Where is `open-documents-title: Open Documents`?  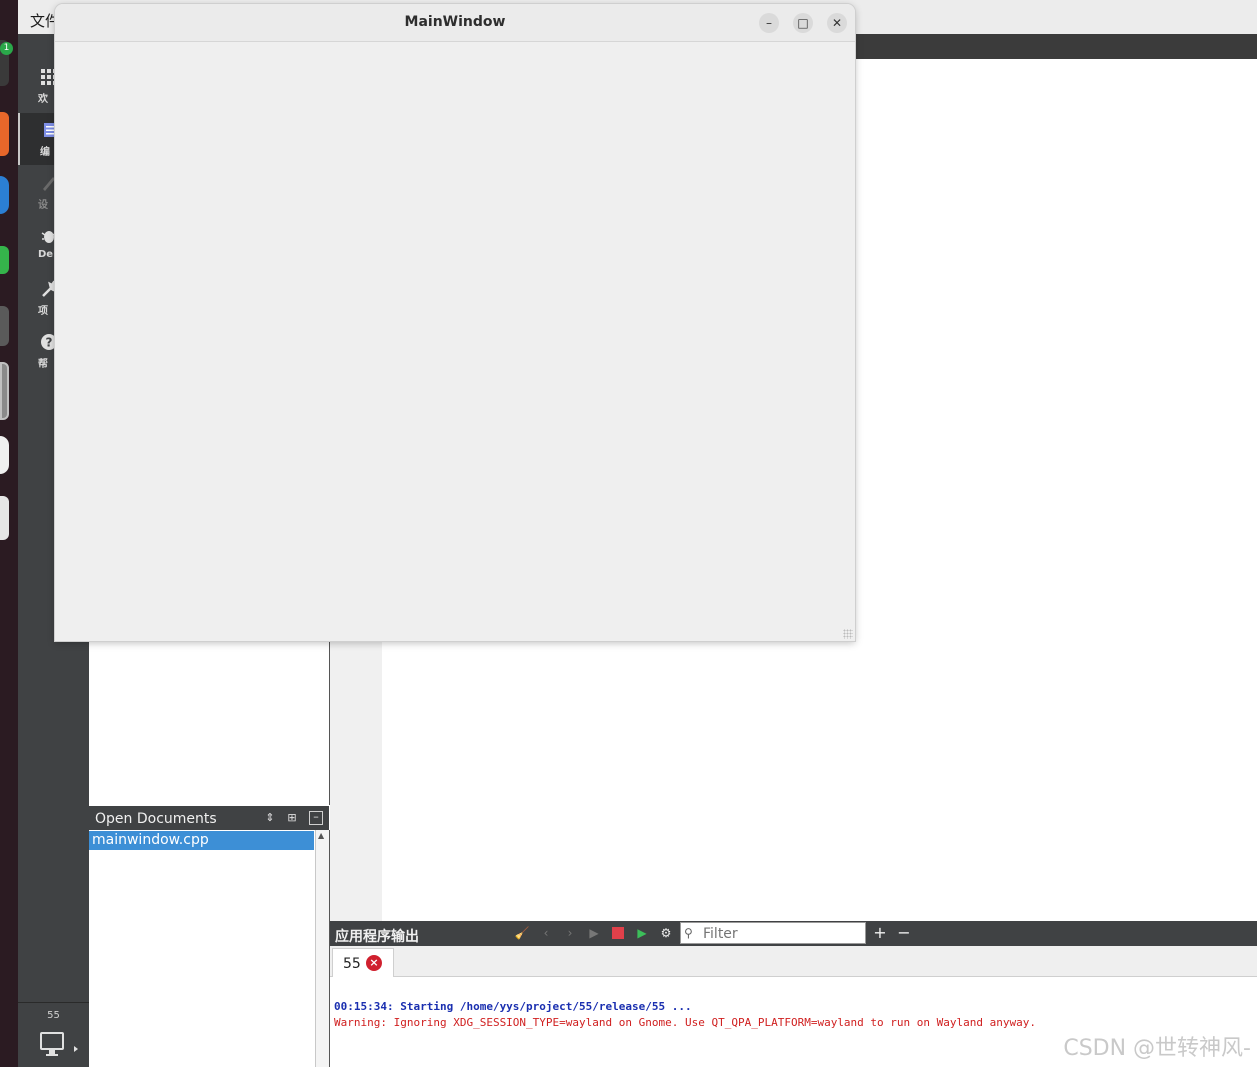
open-documents-title: Open Documents is located at coordinates (156, 819).